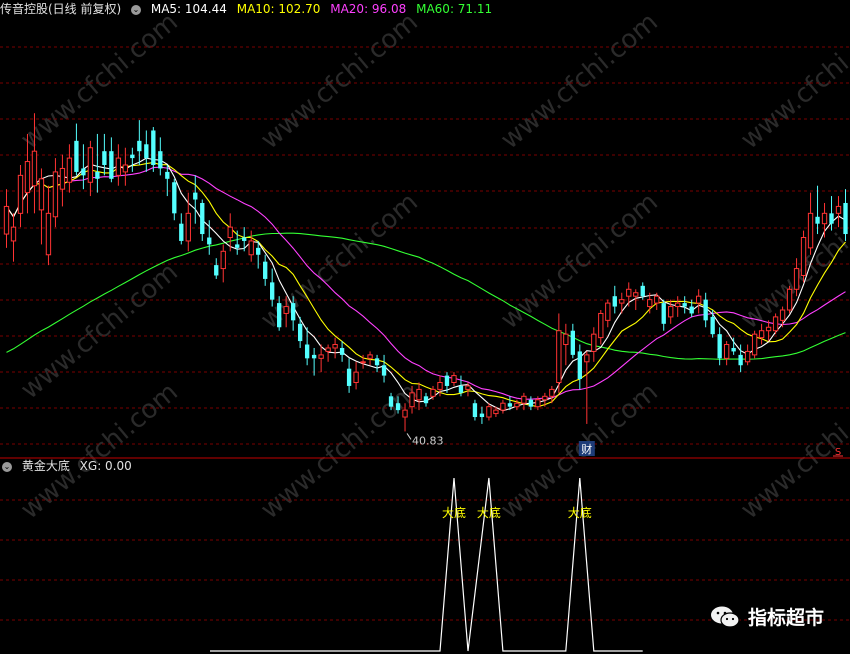  Describe the element at coordinates (136, 9) in the screenshot. I see `collapse-icon: ⌄` at that location.